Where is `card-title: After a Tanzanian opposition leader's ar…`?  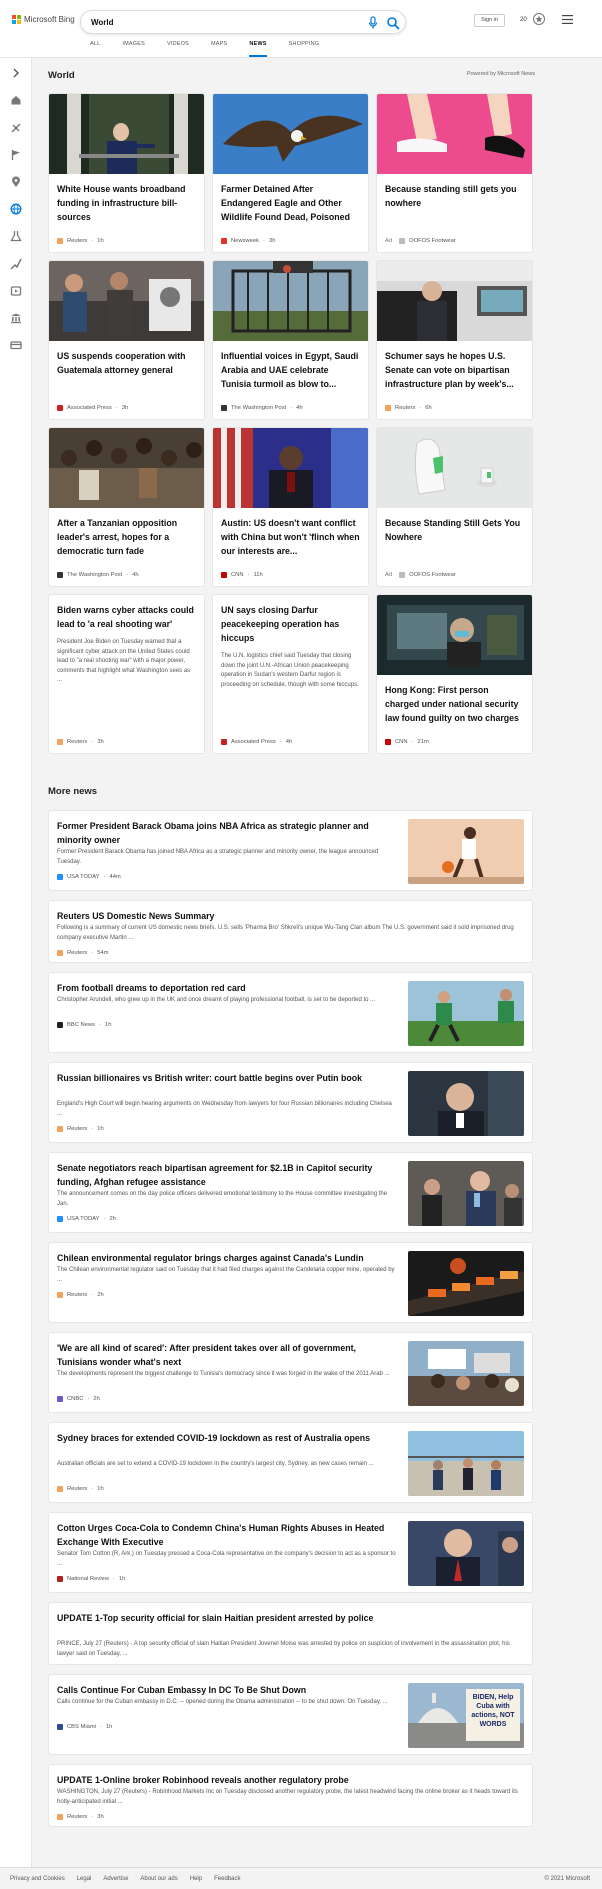
card-title: After a Tanzanian opposition leader's ar… is located at coordinates (126, 533).